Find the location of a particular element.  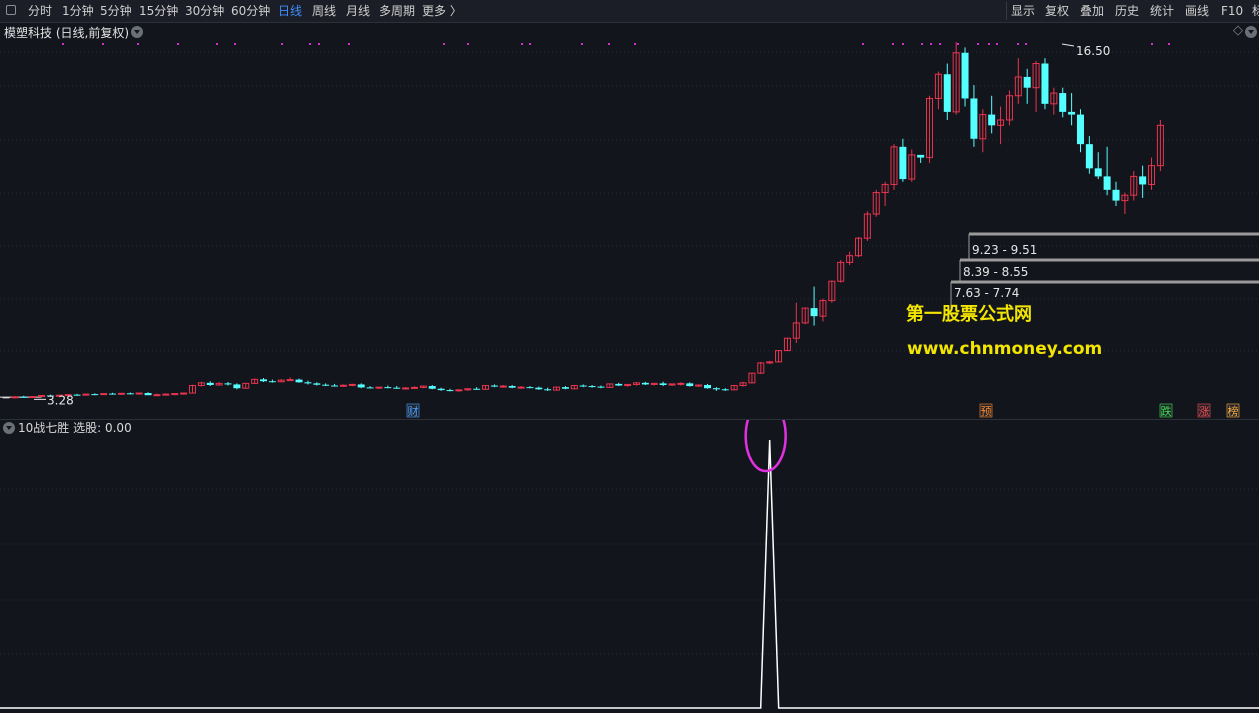

period-tab-60min: 60分钟 is located at coordinates (250, 11).